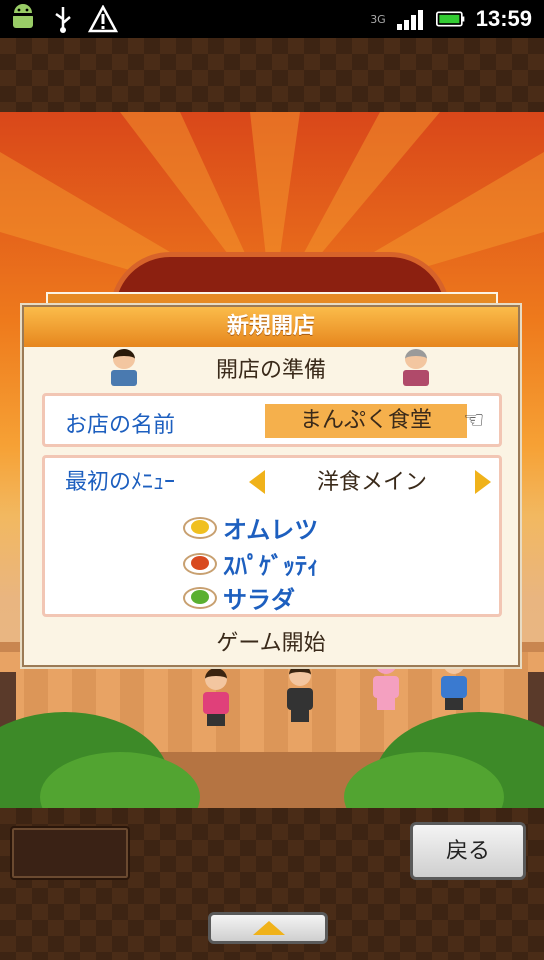 The height and width of the screenshot is (960, 544). I want to click on dialog-title: 新規開店, so click(271, 327).